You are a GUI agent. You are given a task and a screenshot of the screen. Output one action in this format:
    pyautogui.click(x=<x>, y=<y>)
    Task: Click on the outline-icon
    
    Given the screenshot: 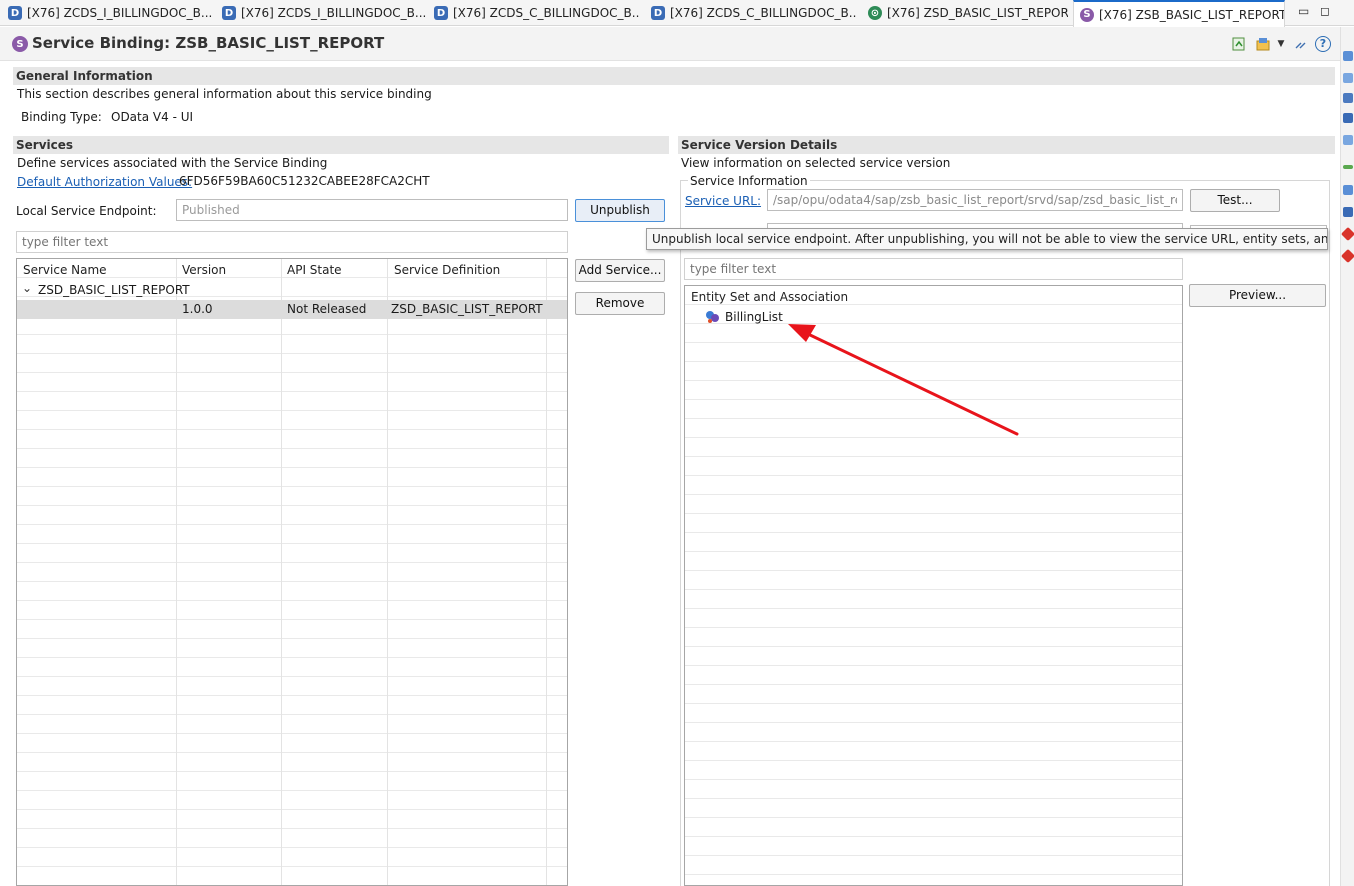 What is the action you would take?
    pyautogui.click(x=1348, y=56)
    